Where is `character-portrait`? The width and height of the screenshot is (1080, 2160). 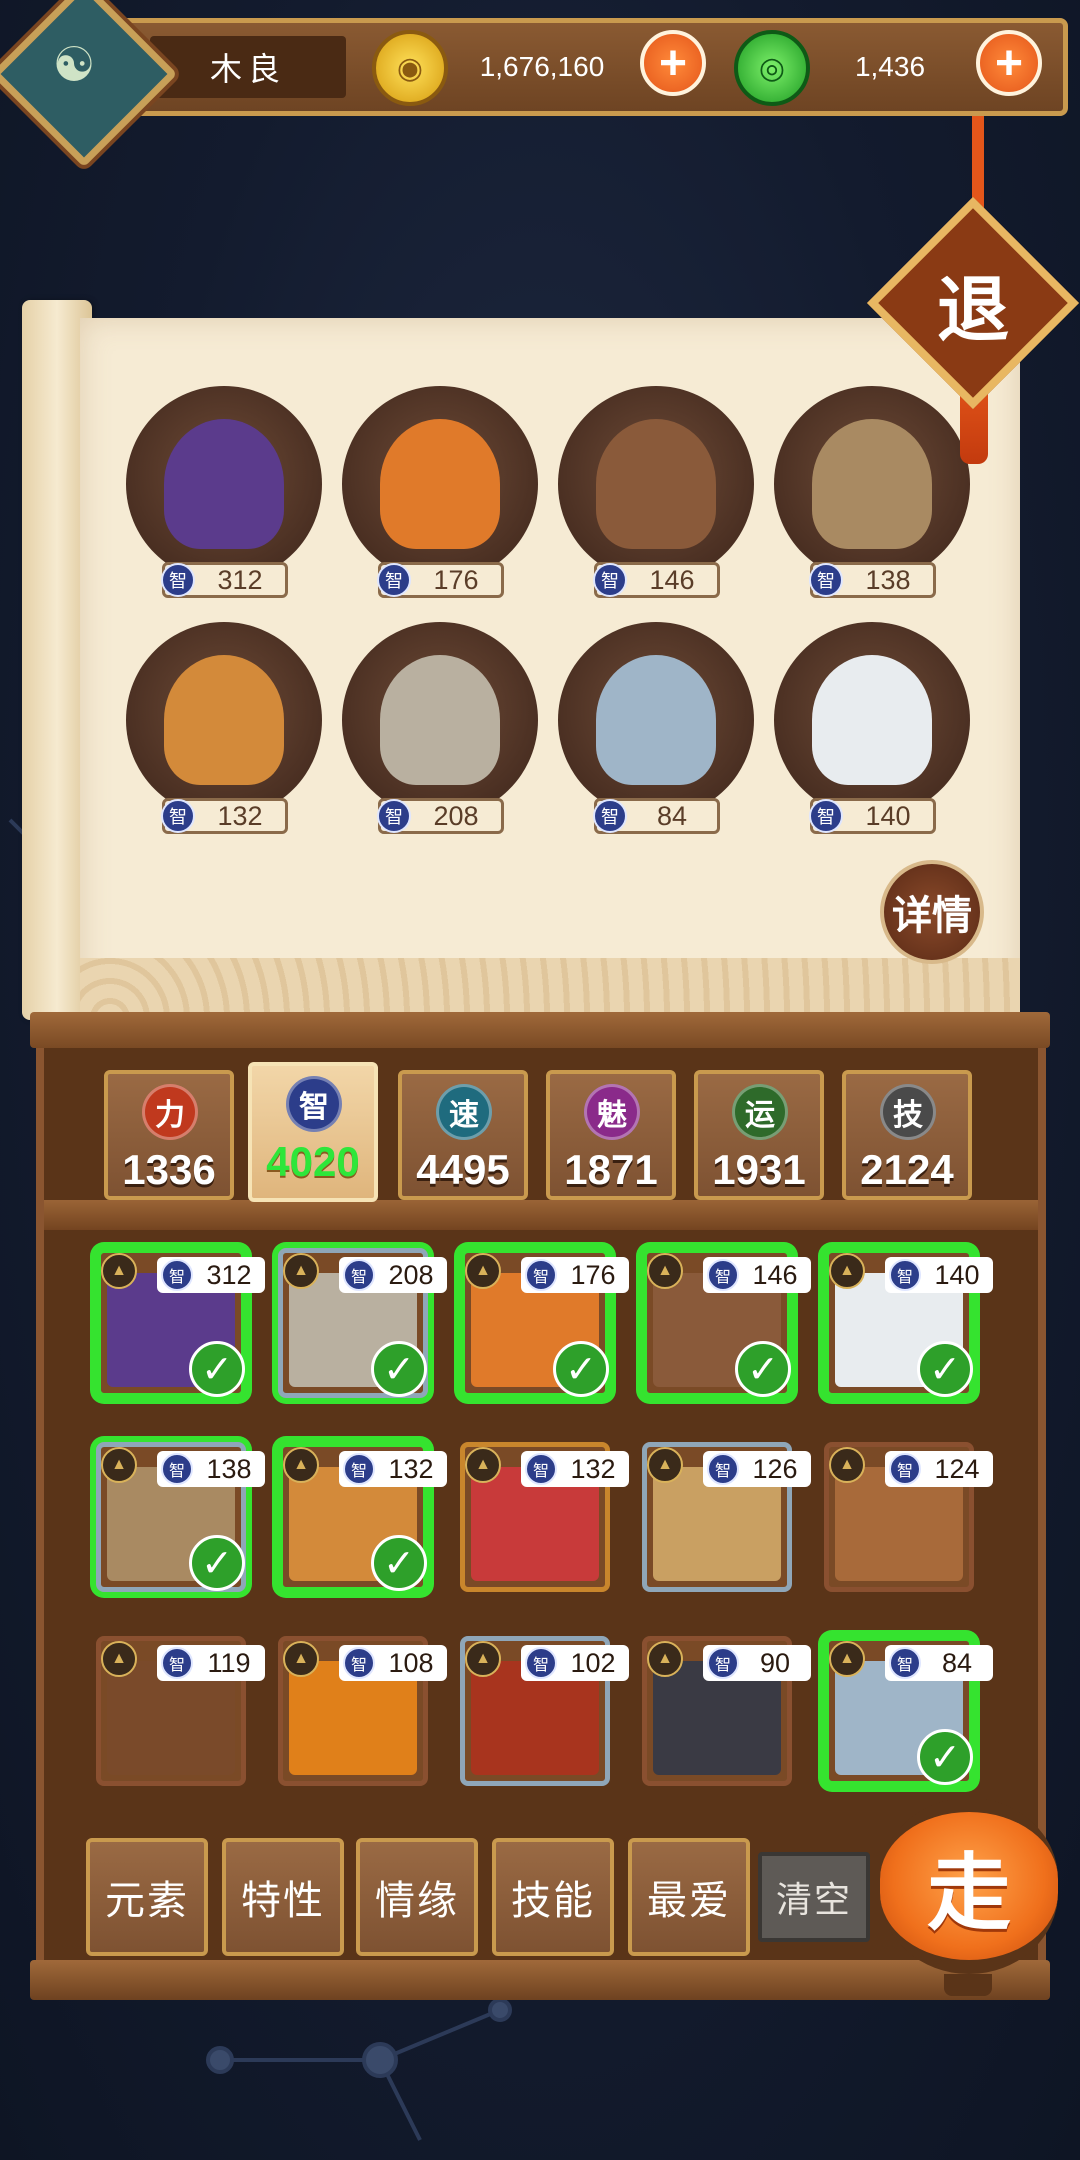 character-portrait is located at coordinates (440, 720).